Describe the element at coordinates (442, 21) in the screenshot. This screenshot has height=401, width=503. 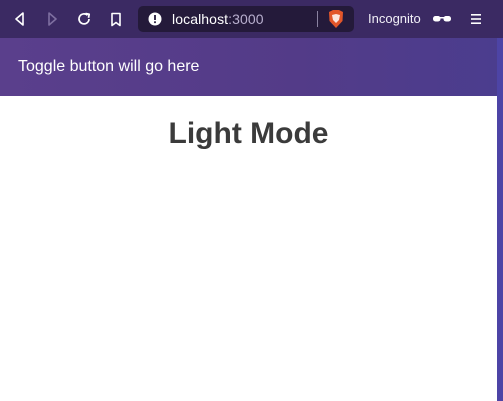
I see `incognito-glasses-icon` at that location.